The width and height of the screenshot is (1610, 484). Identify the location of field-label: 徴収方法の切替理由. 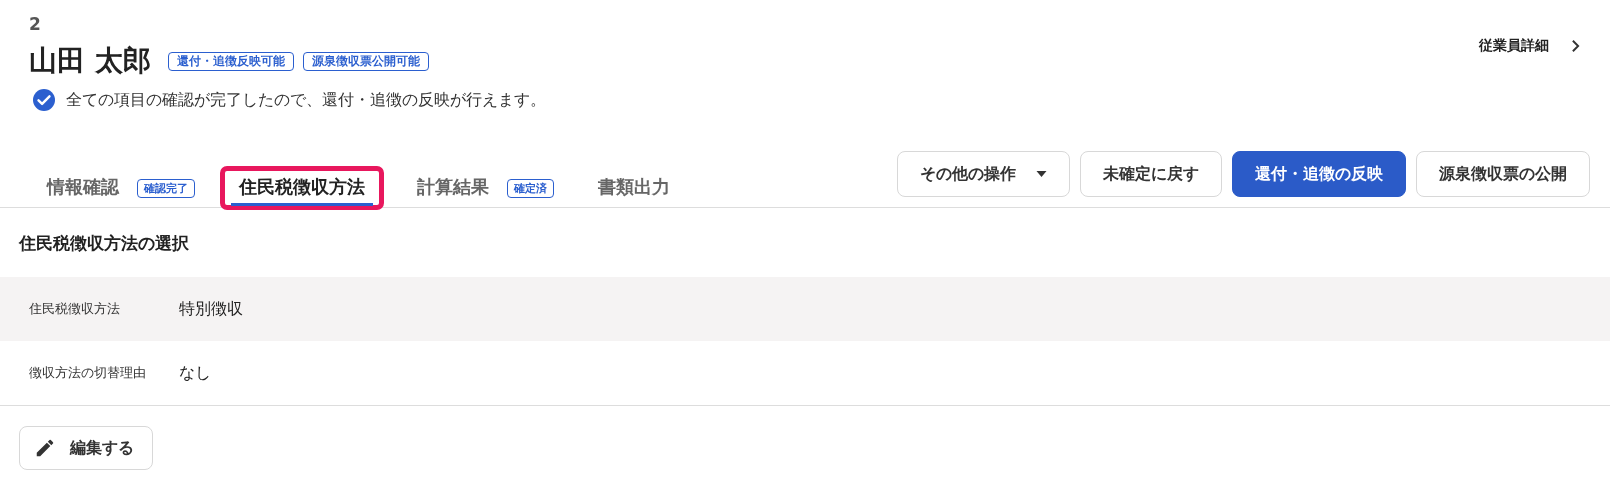
(88, 373).